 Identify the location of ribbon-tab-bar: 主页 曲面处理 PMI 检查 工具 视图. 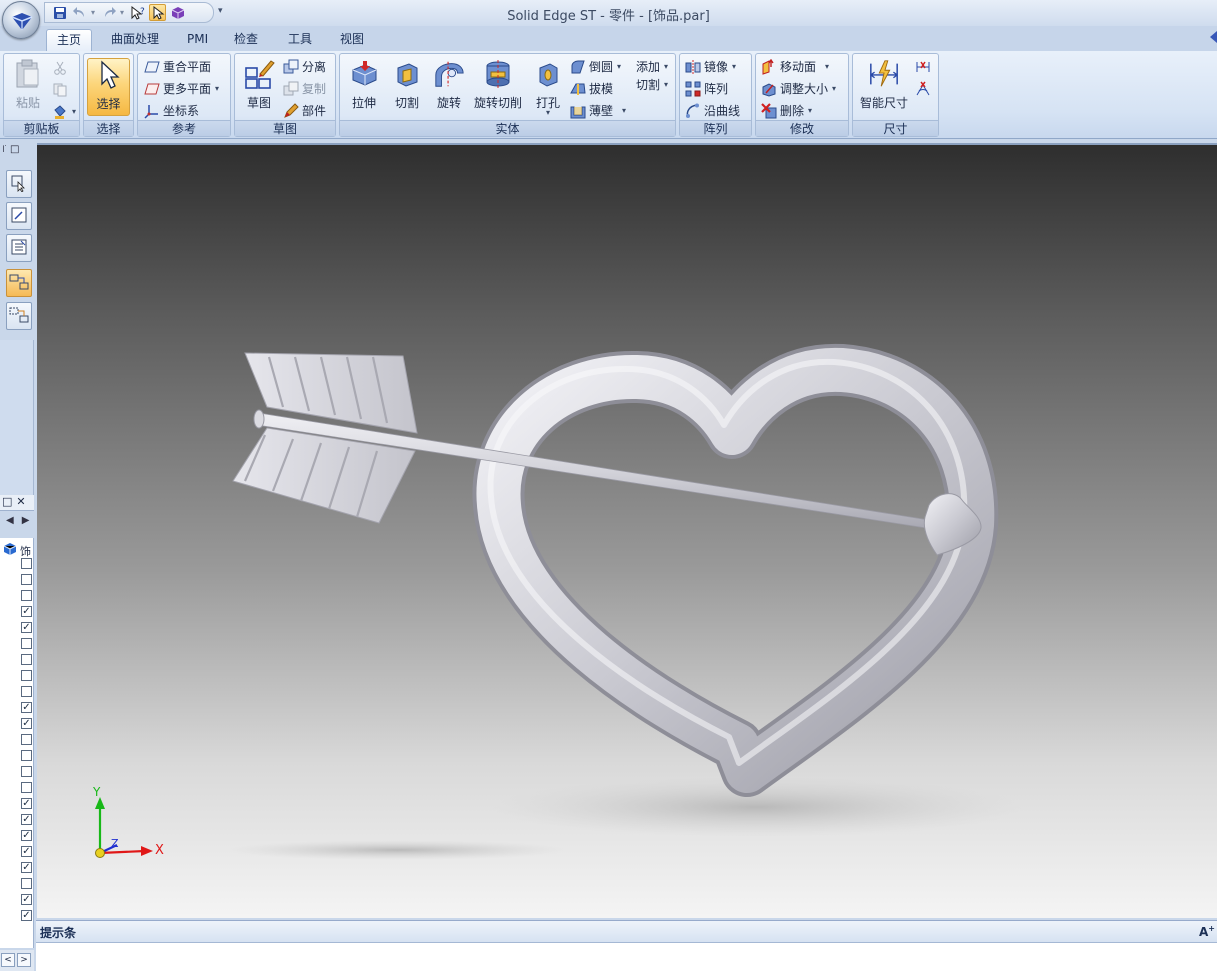
(608, 38).